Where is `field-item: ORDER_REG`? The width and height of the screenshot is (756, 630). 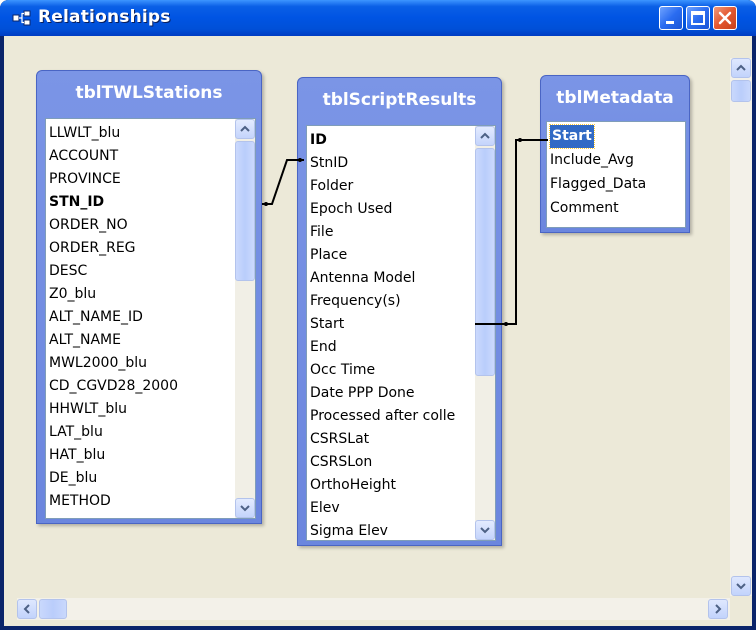 field-item: ORDER_REG is located at coordinates (92, 248).